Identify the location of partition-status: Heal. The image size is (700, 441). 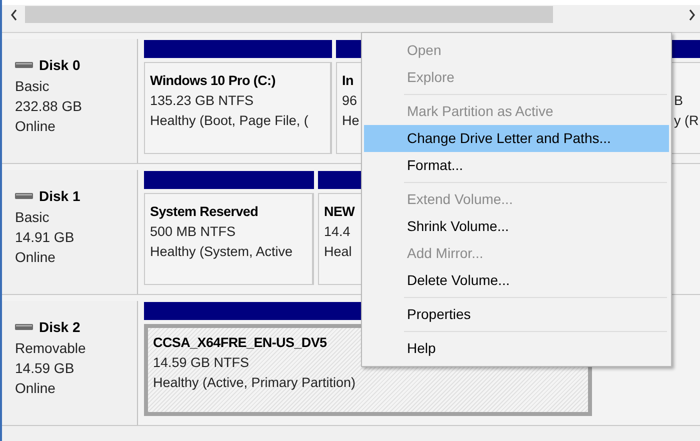
(338, 252).